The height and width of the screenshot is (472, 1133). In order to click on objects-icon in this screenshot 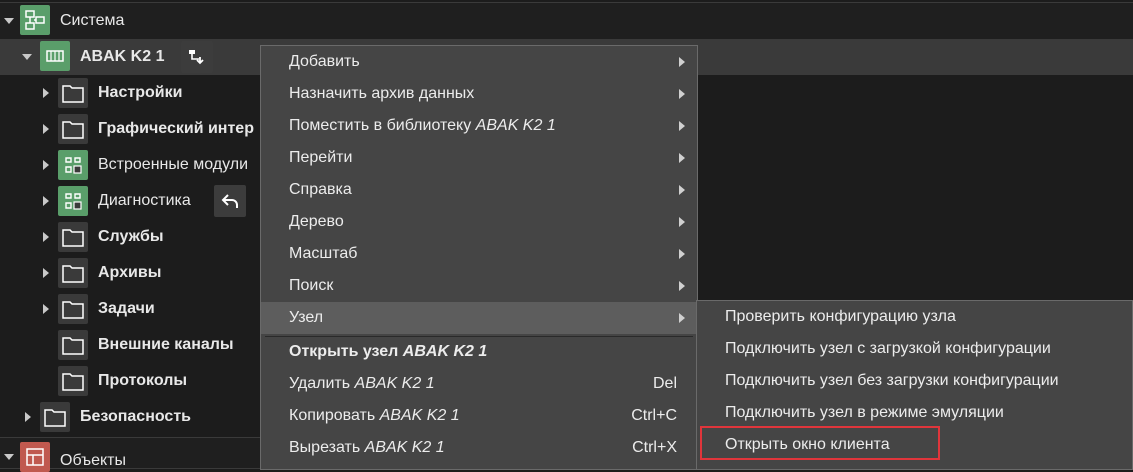, I will do `click(35, 457)`.